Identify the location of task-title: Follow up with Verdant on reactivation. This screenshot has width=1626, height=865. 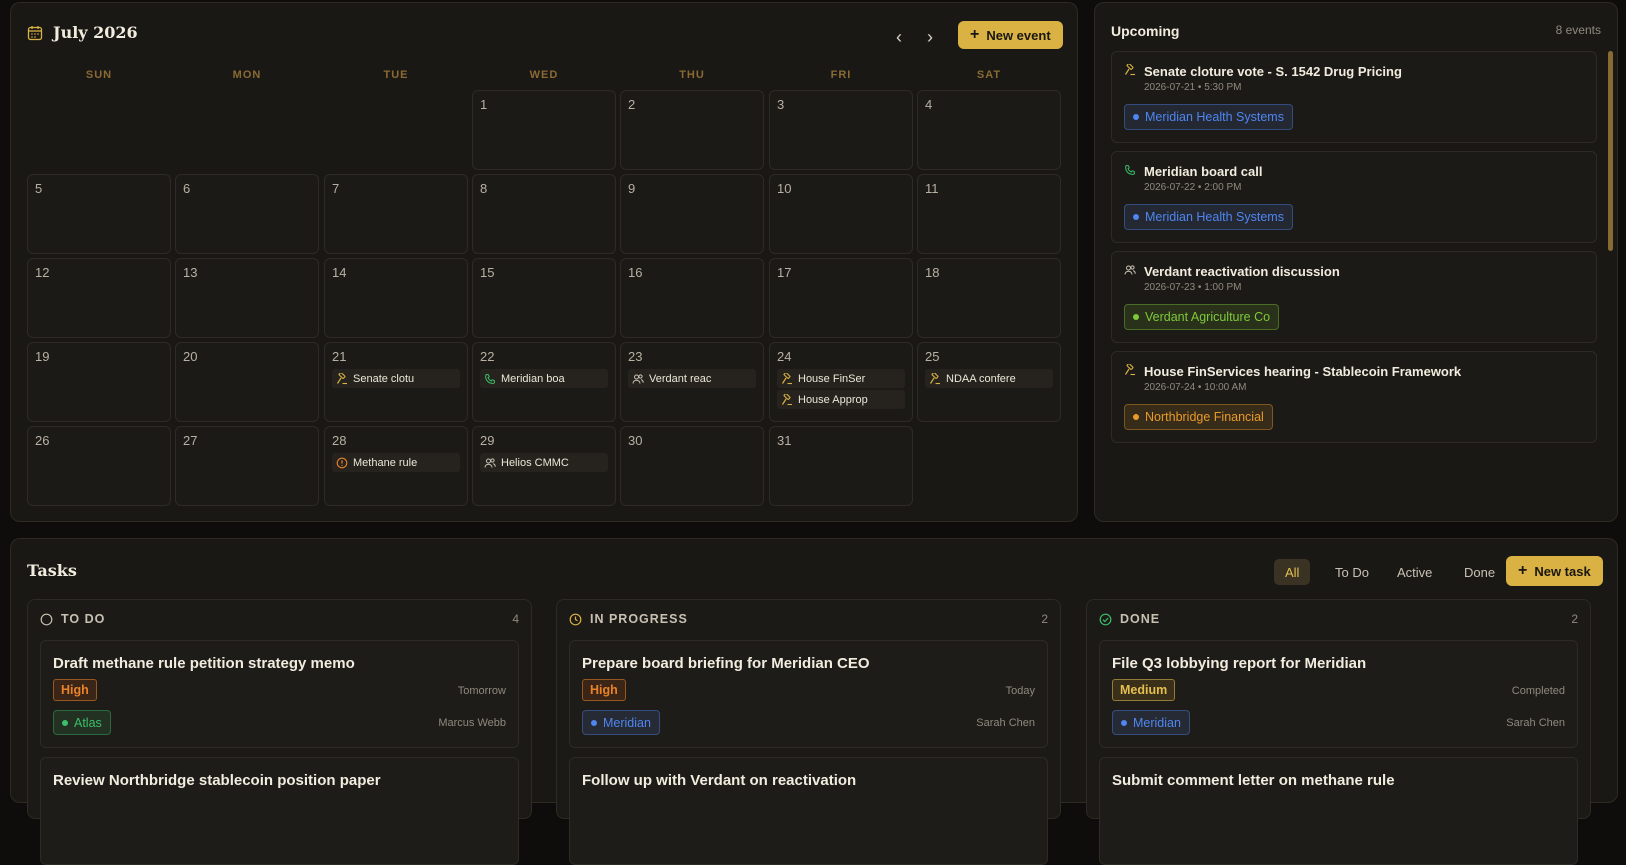
(719, 780).